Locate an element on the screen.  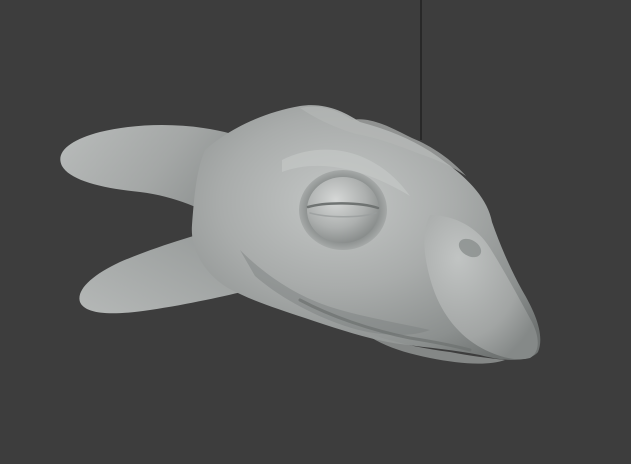
eyeball is located at coordinates (343, 210).